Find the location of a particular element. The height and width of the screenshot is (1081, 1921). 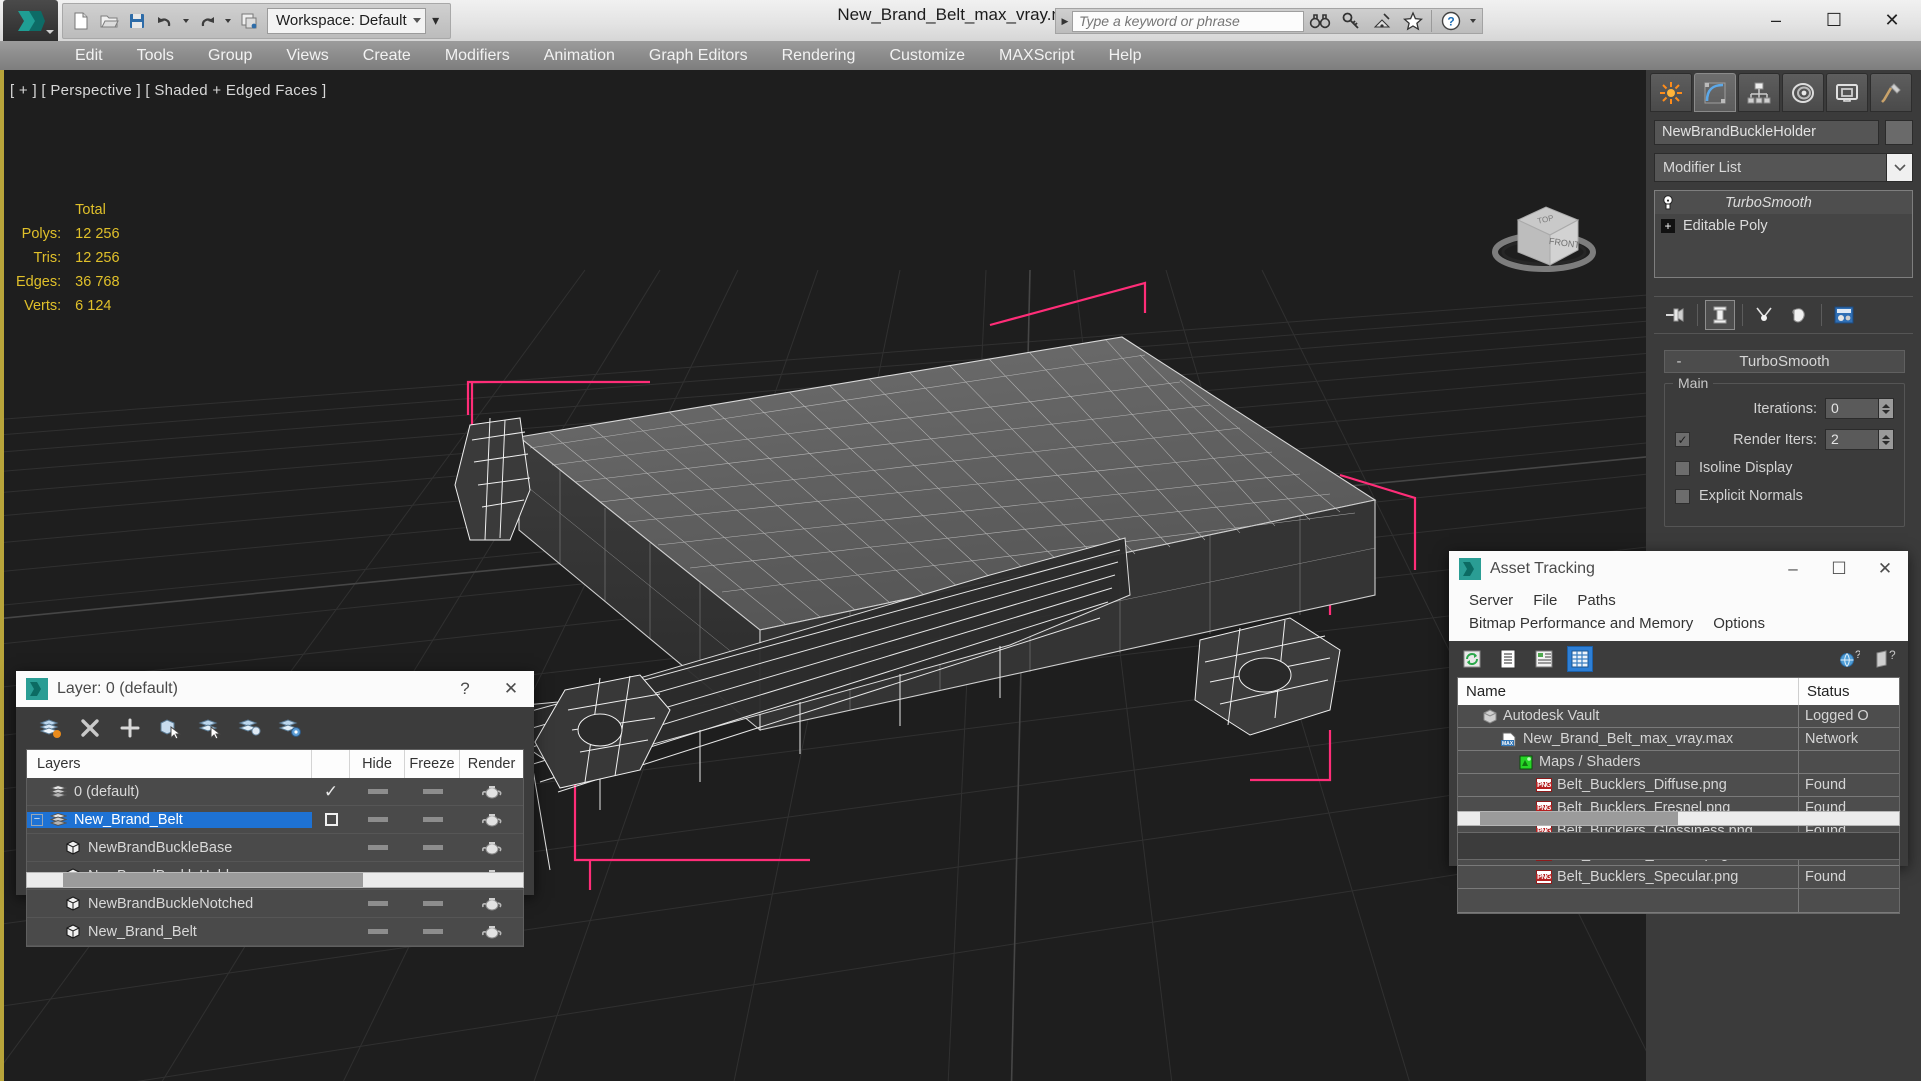

select-highlighted-layer-button is located at coordinates (210, 728).